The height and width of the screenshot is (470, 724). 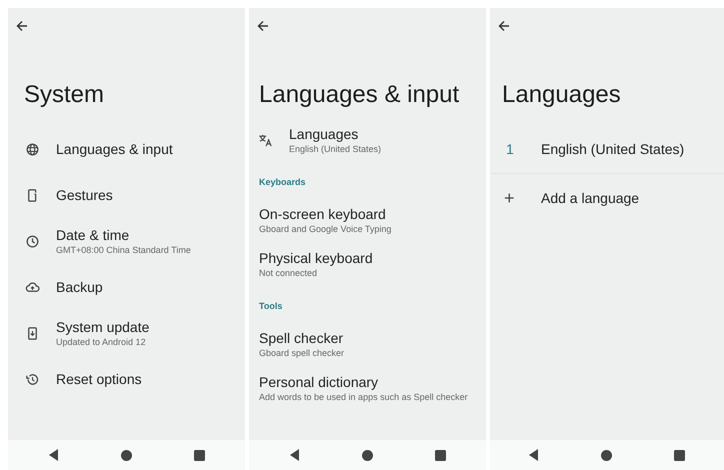 What do you see at coordinates (126, 195) in the screenshot?
I see `settings-item: Gestures` at bounding box center [126, 195].